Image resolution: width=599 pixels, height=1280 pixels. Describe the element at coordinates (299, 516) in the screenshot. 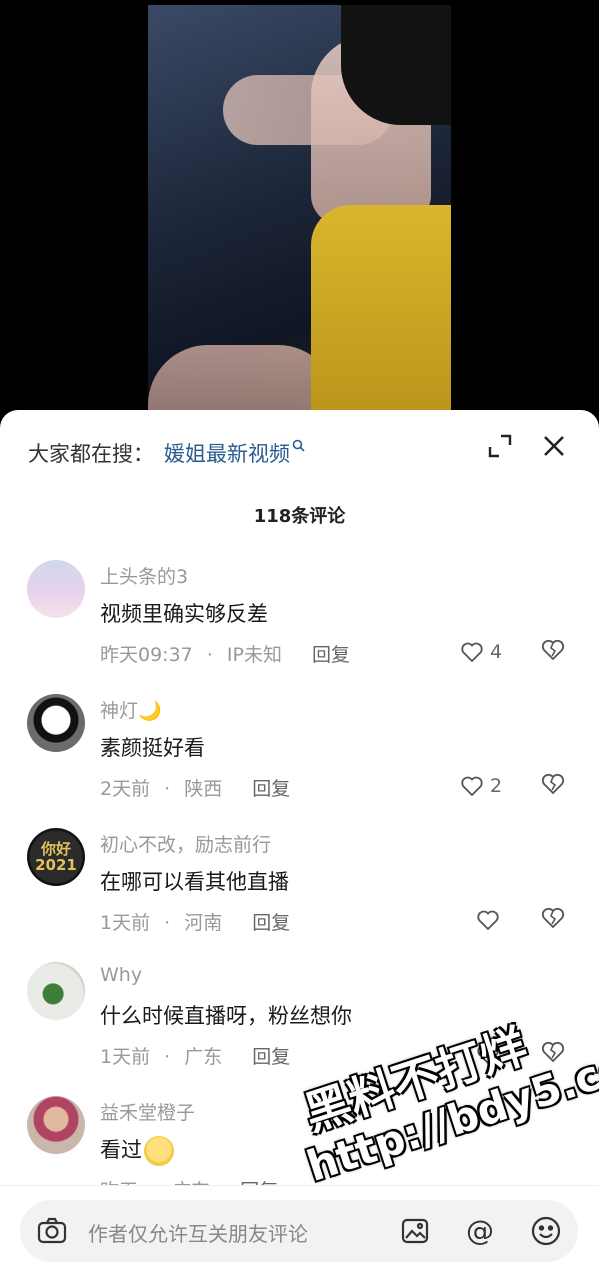

I see `comment-count: 118条评论` at that location.